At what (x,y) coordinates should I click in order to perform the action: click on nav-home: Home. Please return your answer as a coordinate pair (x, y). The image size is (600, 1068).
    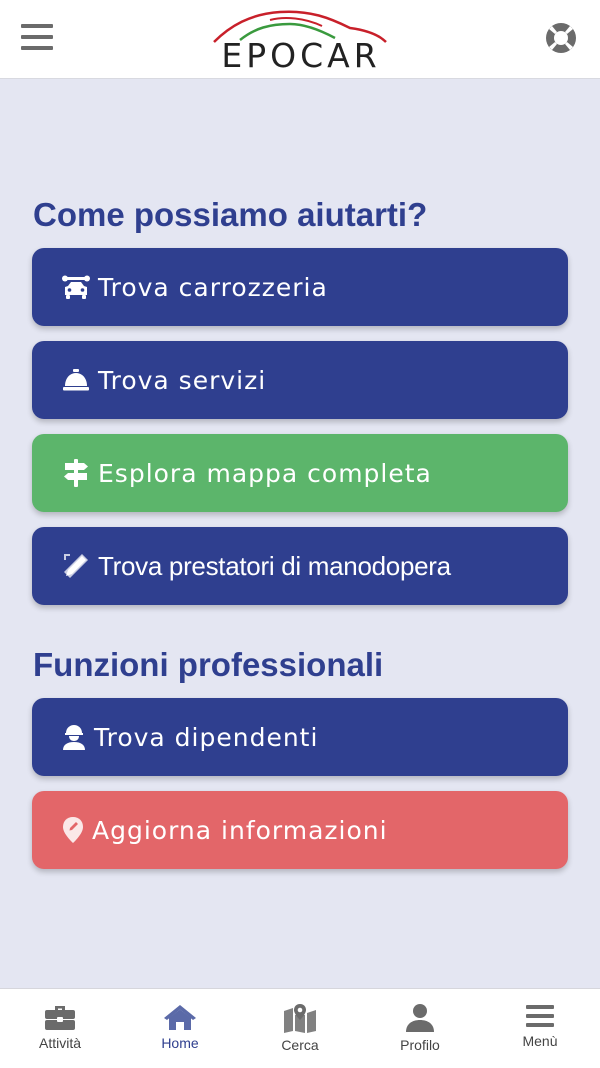
    Looking at the image, I should click on (180, 1028).